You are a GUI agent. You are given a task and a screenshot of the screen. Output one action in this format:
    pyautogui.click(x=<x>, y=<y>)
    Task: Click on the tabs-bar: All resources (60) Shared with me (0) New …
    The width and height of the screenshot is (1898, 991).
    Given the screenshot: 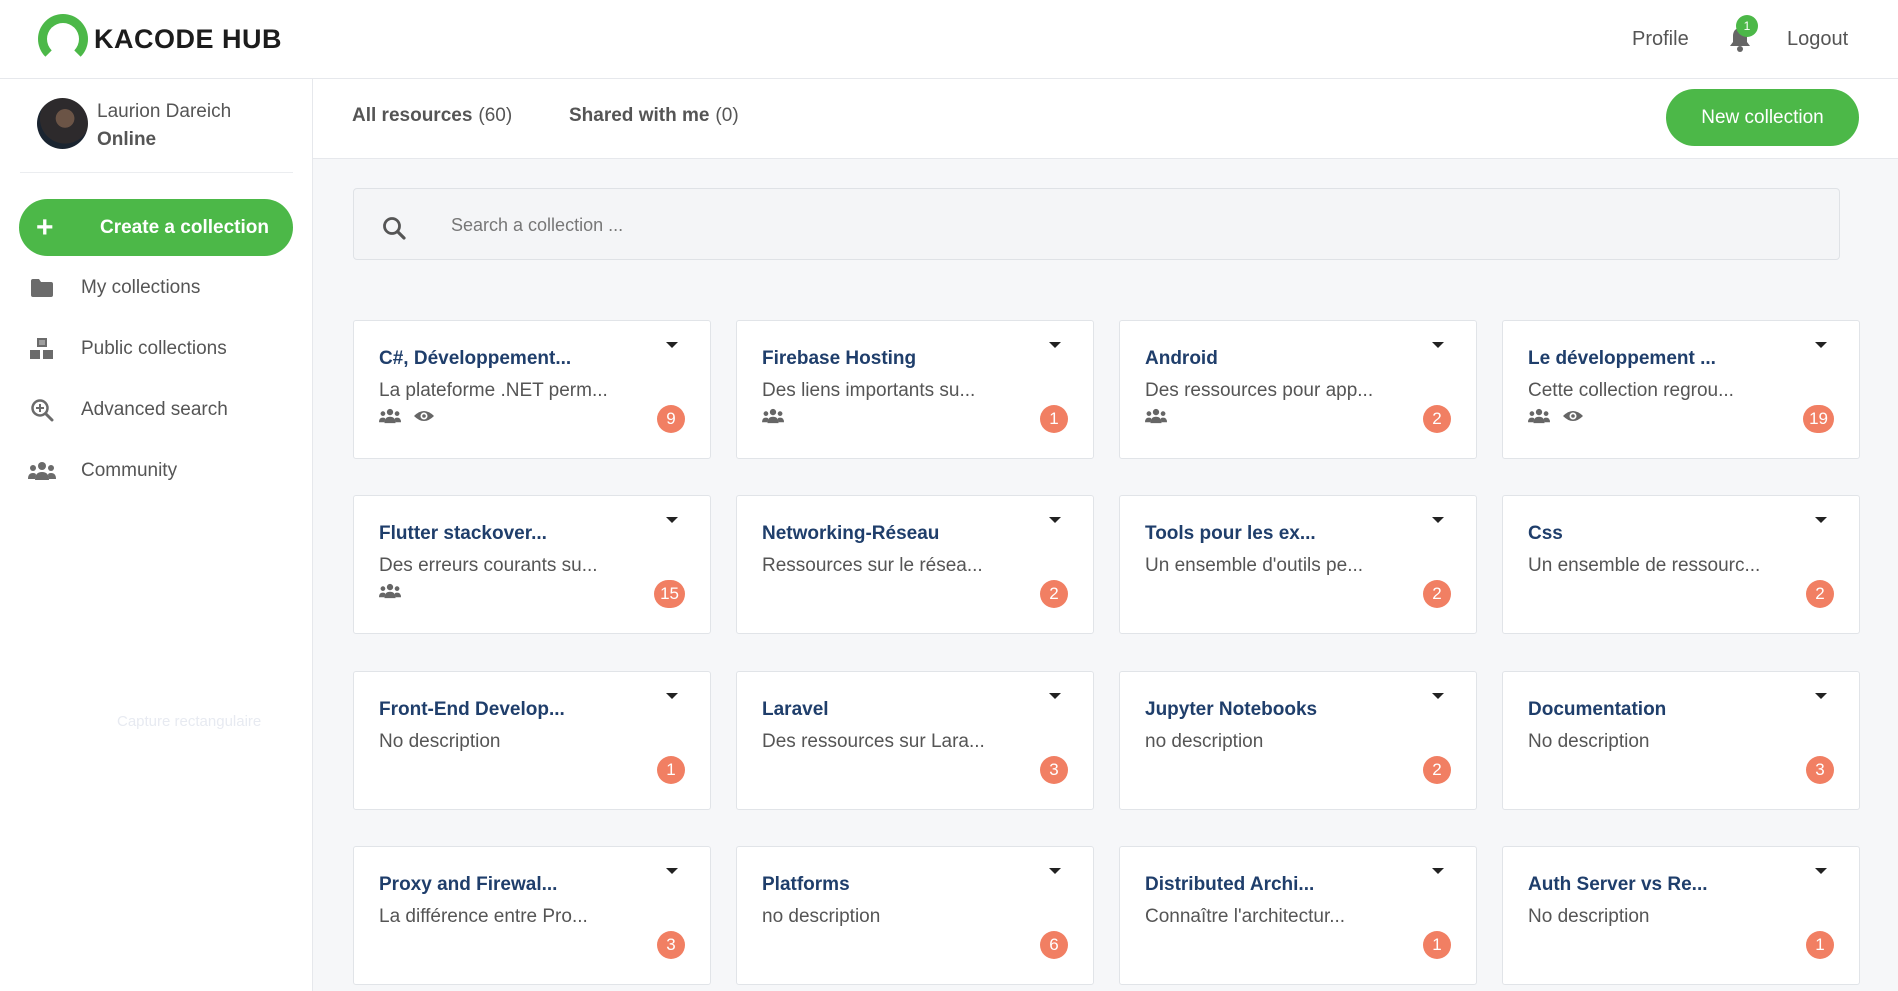 What is the action you would take?
    pyautogui.click(x=1105, y=119)
    